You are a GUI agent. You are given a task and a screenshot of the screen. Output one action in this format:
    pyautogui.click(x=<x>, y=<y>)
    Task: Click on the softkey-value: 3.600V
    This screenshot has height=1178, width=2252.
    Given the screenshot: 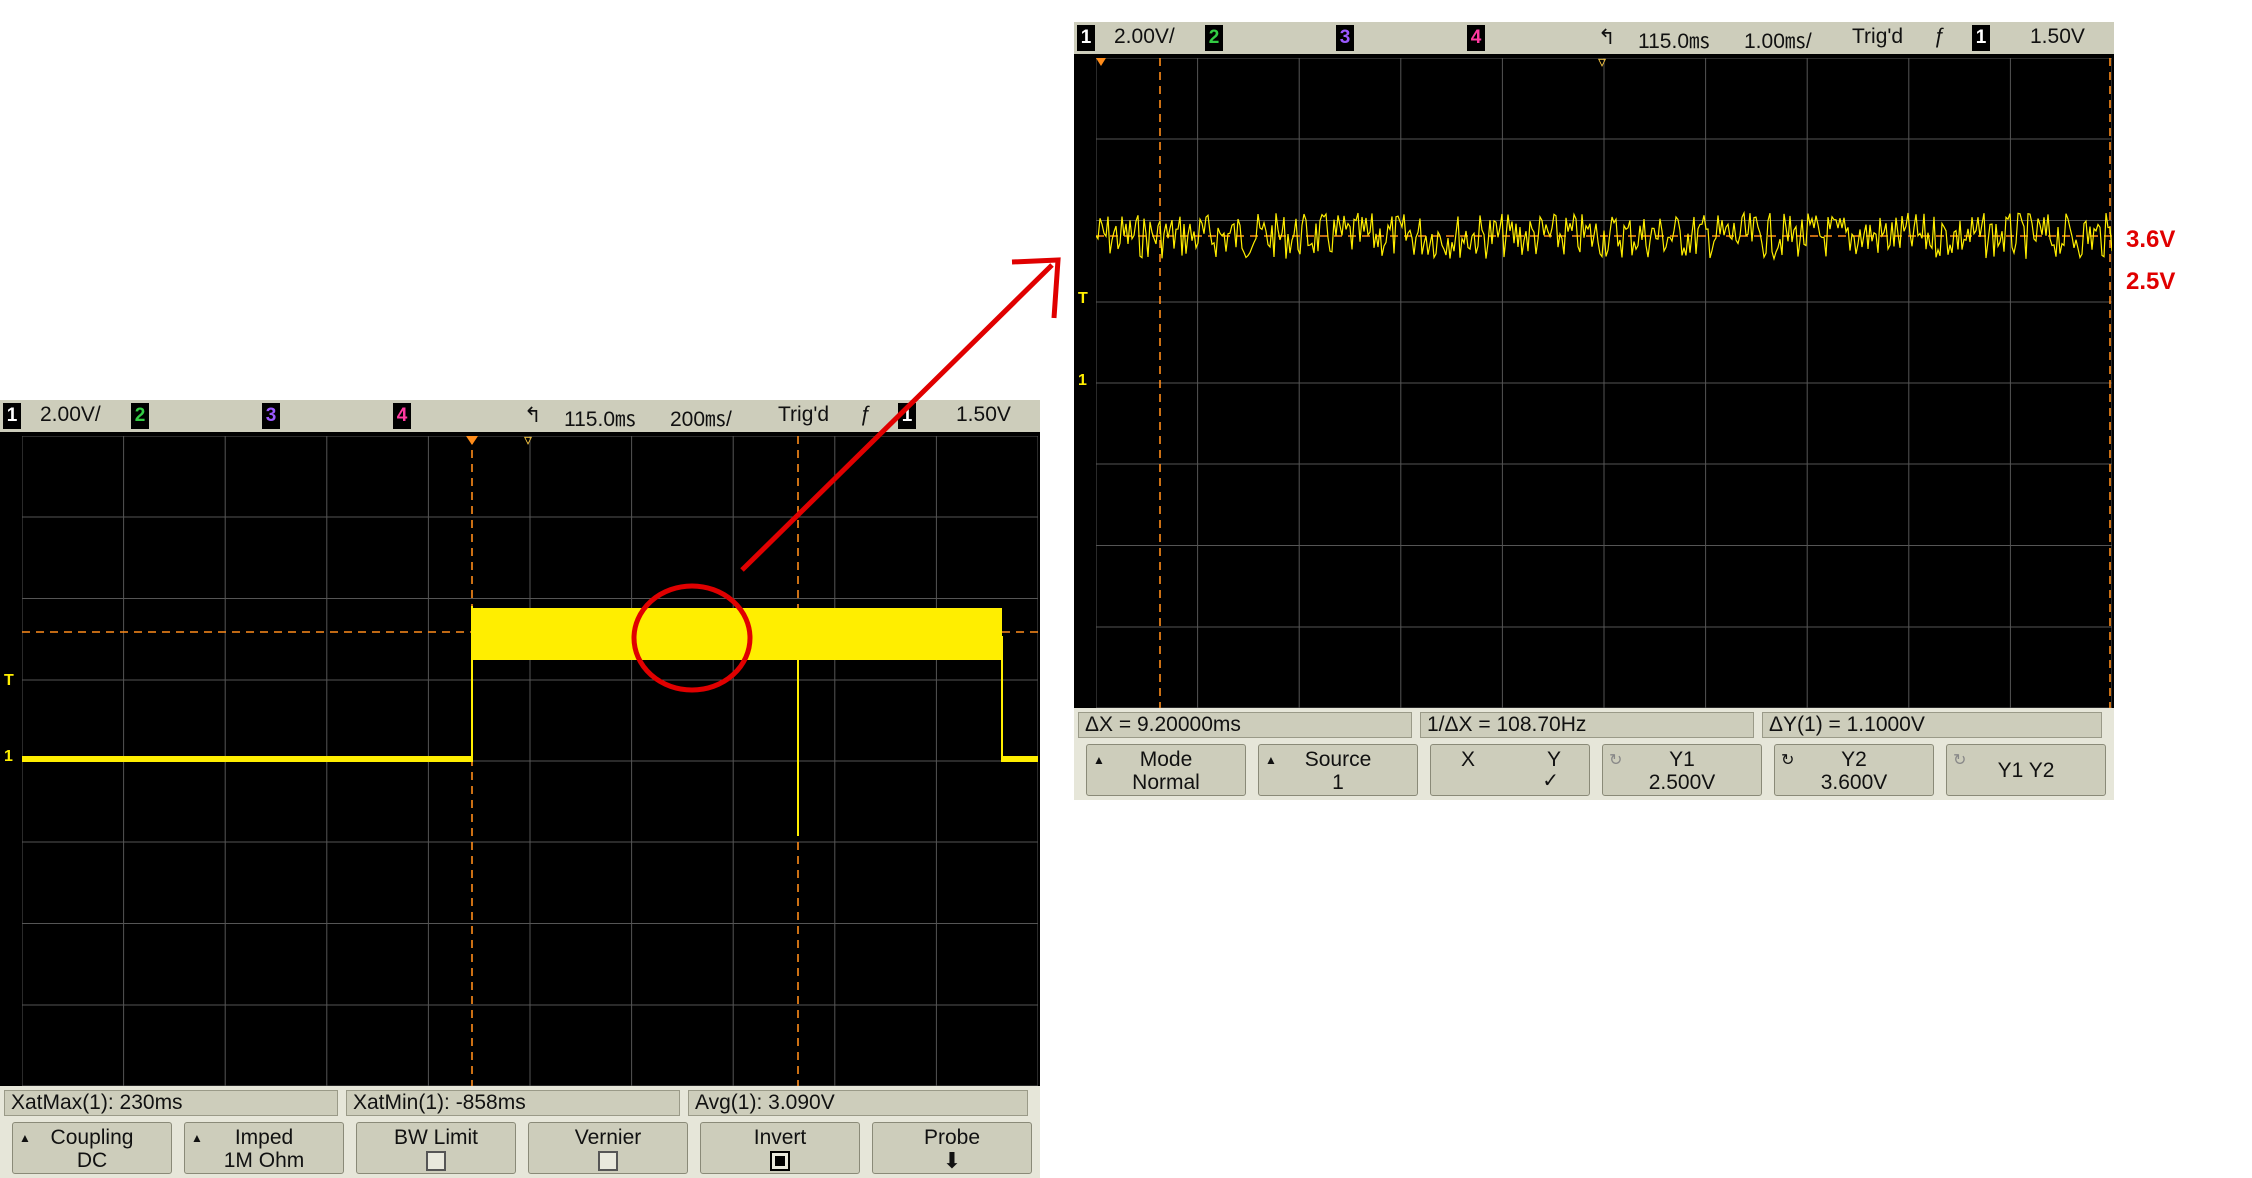 What is the action you would take?
    pyautogui.click(x=1854, y=782)
    